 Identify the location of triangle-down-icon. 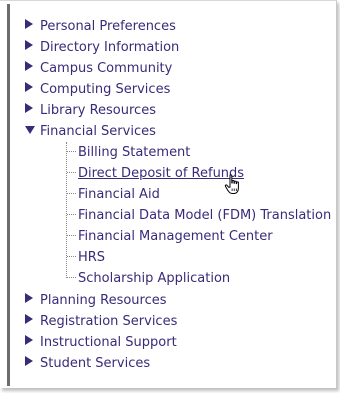
(30, 130).